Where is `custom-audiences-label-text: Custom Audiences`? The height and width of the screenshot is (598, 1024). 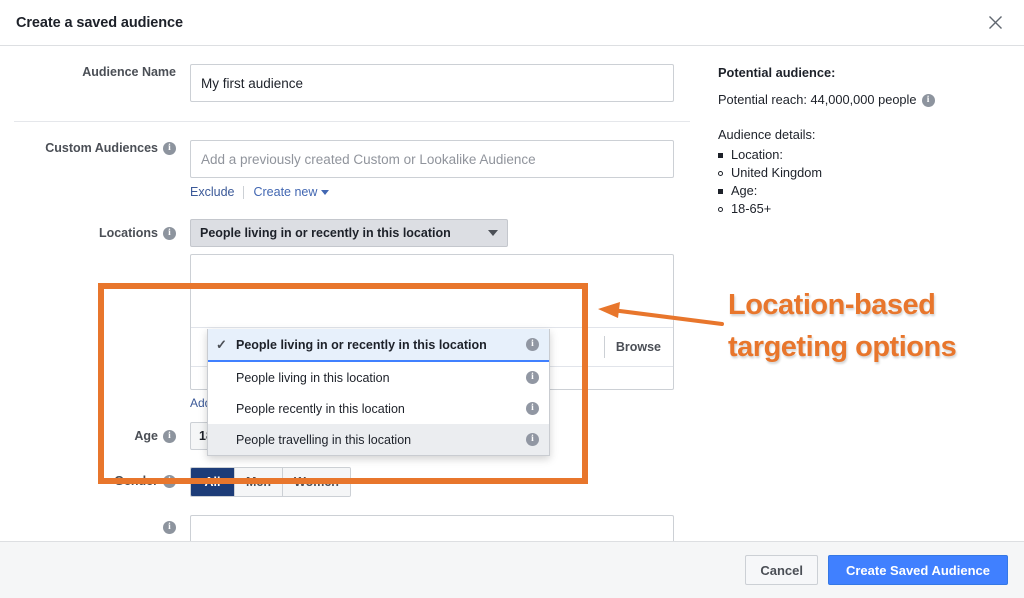 custom-audiences-label-text: Custom Audiences is located at coordinates (101, 148).